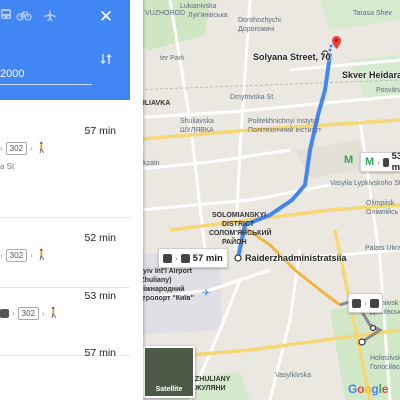 The image size is (400, 400). What do you see at coordinates (155, 280) in the screenshot?
I see `airport-label: (Zhuliany)` at bounding box center [155, 280].